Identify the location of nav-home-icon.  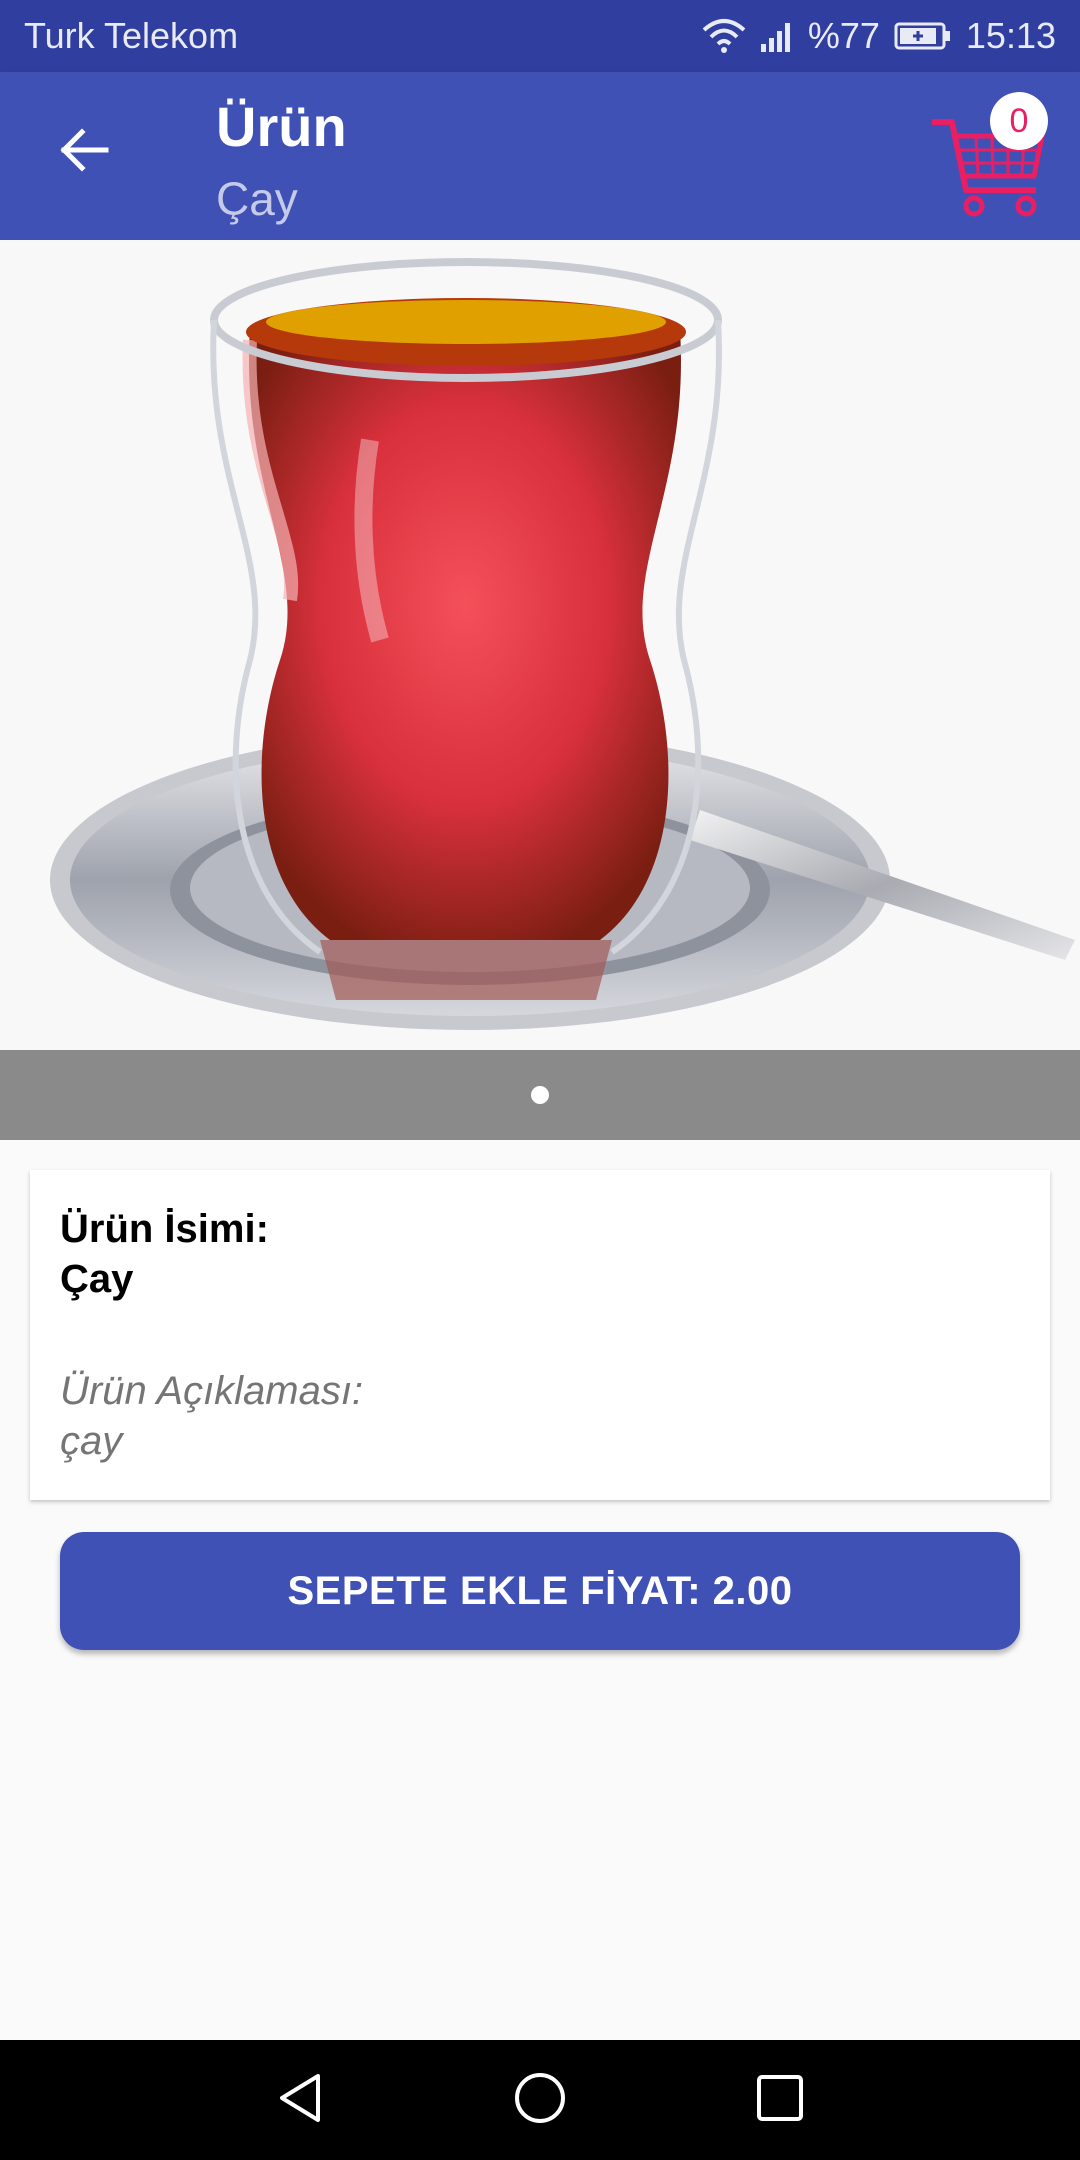
(540, 2100).